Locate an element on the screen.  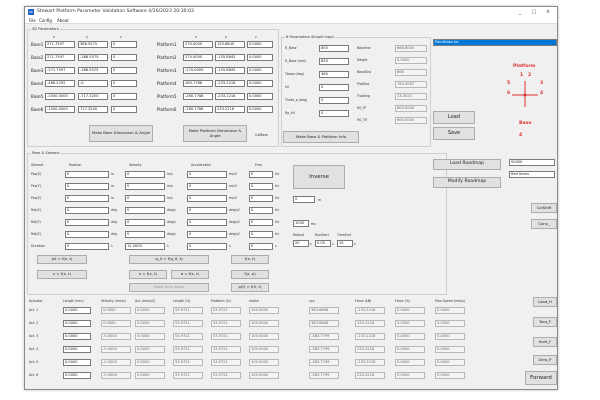
load-roadmap-button: Load Roadmap is located at coordinates (467, 164).